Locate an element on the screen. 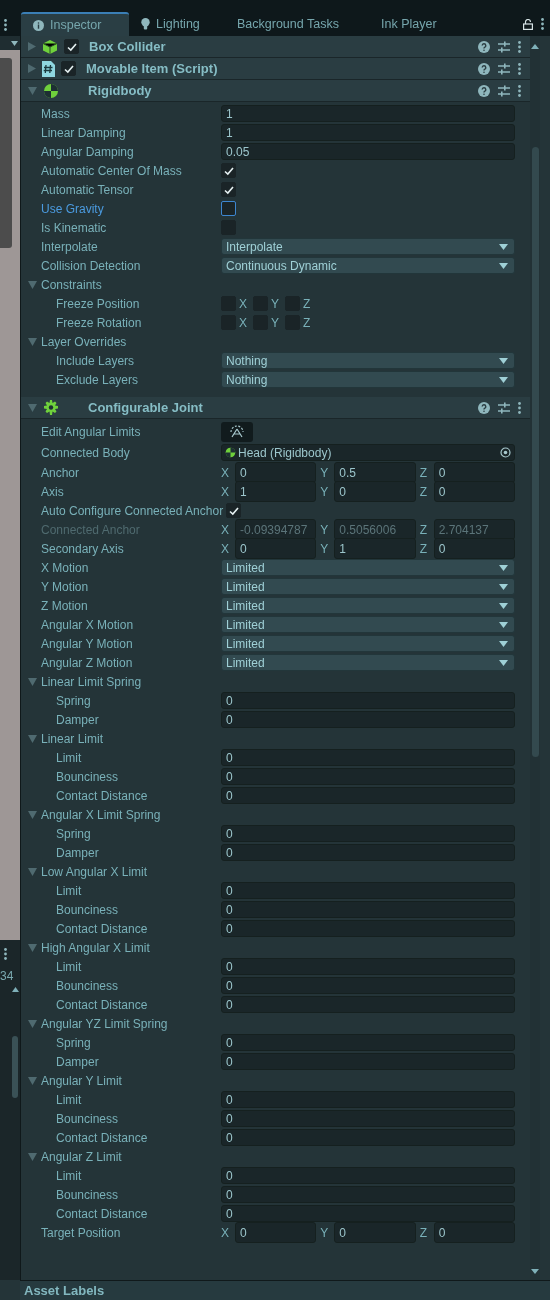  number-field: 0.5 is located at coordinates (375, 472).